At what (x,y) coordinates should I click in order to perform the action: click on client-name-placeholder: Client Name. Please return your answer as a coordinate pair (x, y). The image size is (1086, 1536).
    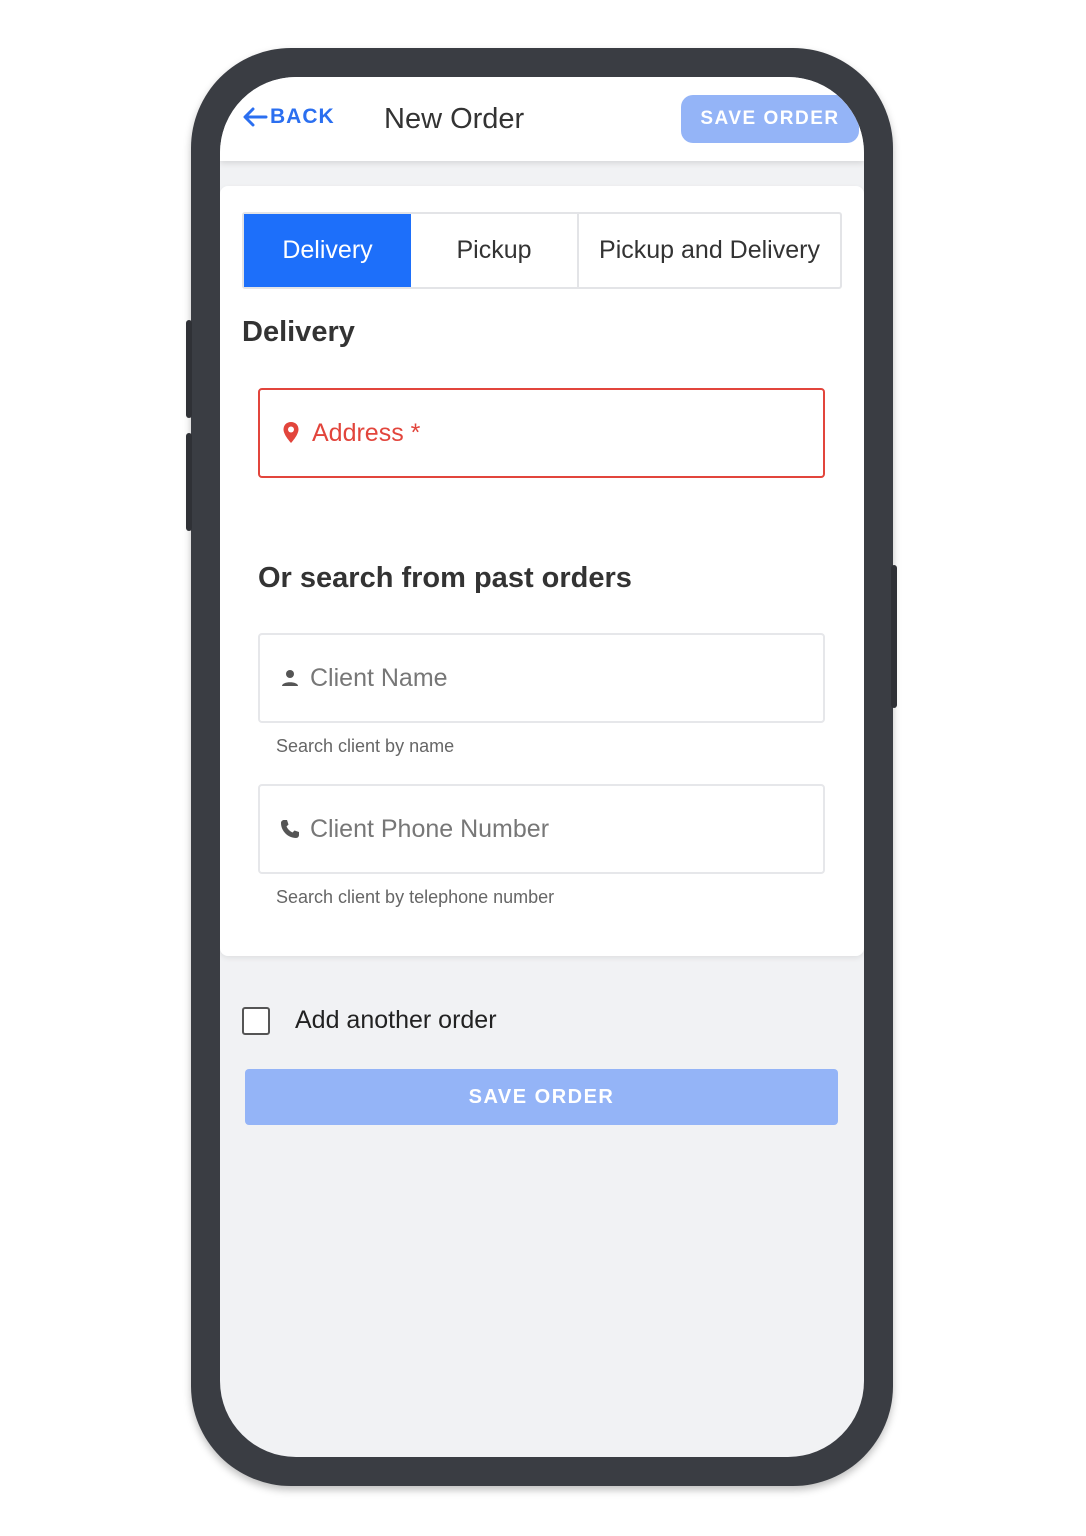
    Looking at the image, I should click on (379, 677).